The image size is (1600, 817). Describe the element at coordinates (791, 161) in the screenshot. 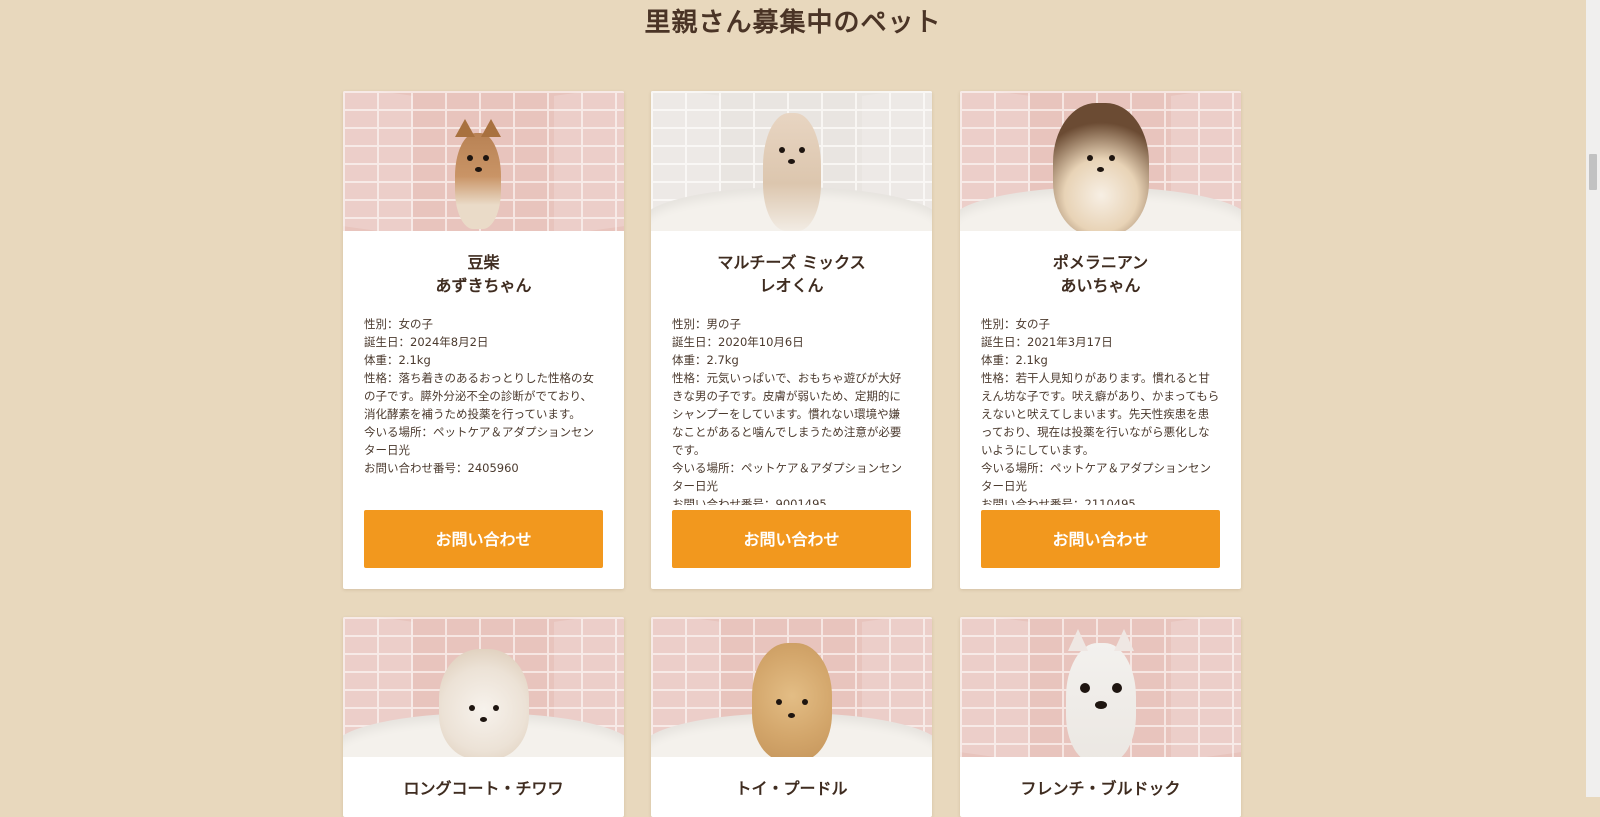

I see `dog-photo-maltese-mix` at that location.